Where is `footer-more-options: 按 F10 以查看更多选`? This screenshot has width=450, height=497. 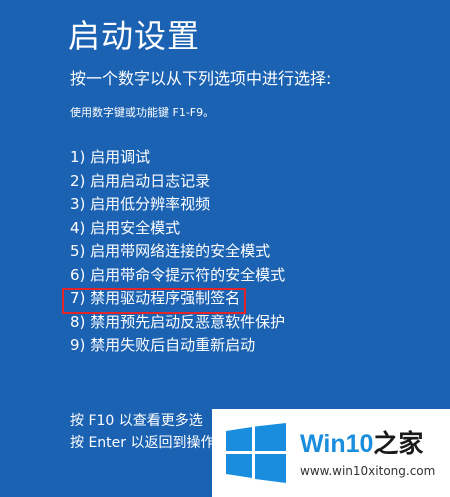
footer-more-options: 按 F10 以查看更多选 is located at coordinates (136, 421).